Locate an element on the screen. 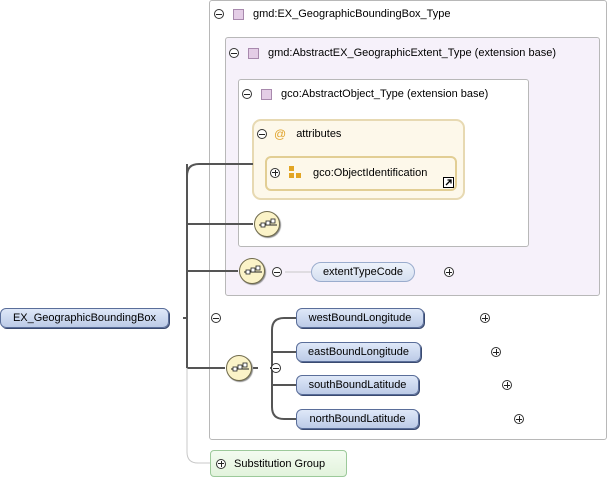 This screenshot has height=480, width=609. east-bound-longitude-element: eastBoundLongitude is located at coordinates (358, 352).